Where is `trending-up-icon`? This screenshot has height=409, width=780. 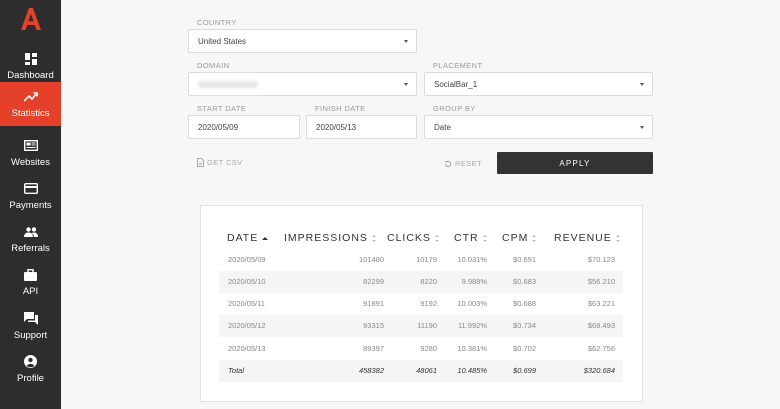
trending-up-icon is located at coordinates (30, 97).